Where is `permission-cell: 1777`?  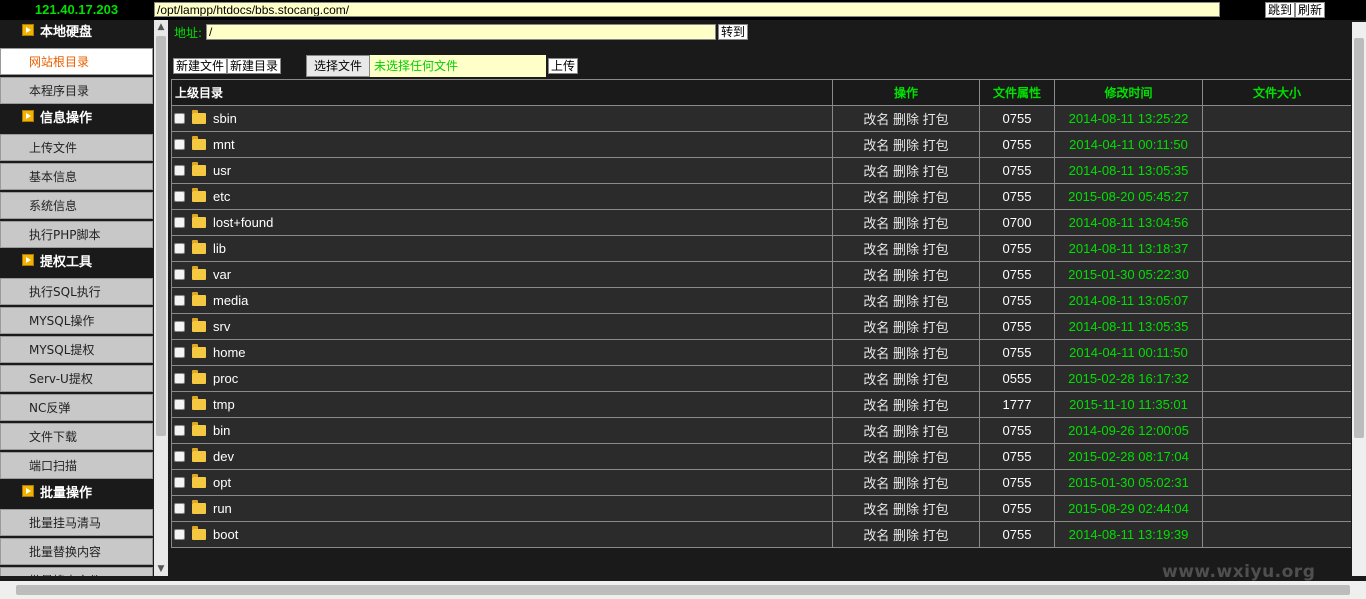 permission-cell: 1777 is located at coordinates (1017, 404).